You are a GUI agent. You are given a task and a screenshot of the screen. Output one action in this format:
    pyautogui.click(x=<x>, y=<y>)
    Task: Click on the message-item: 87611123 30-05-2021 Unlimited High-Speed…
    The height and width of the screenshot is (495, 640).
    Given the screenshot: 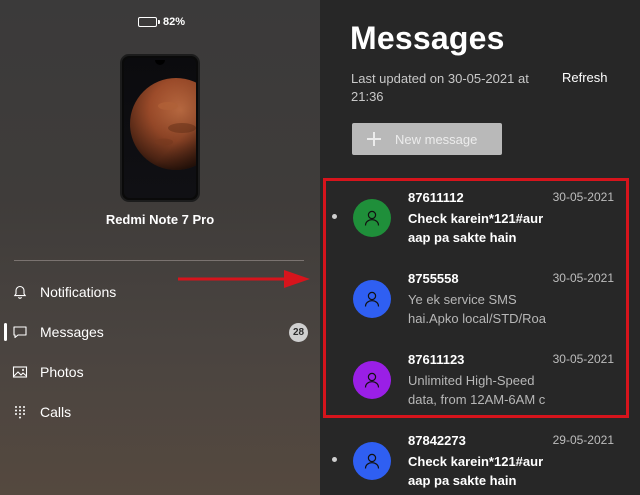 What is the action you would take?
    pyautogui.click(x=480, y=382)
    